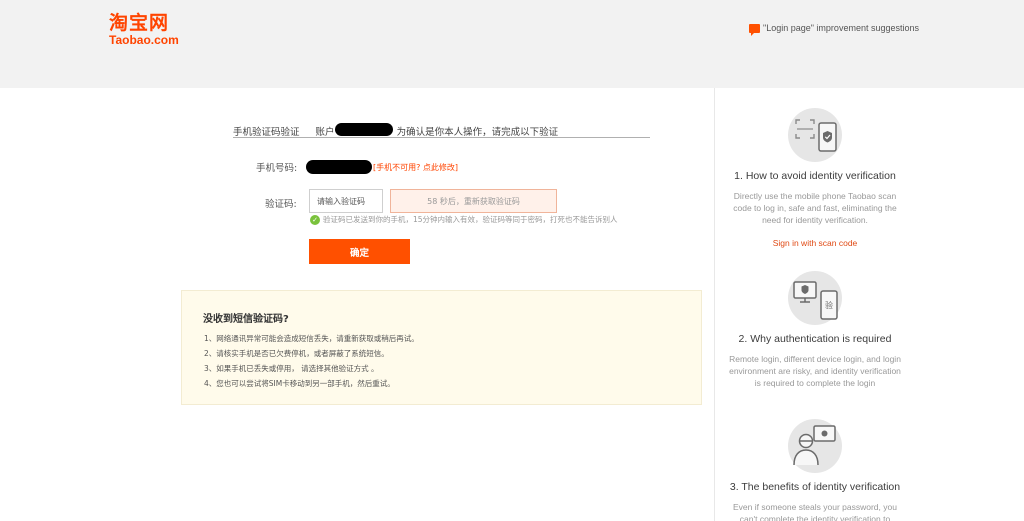  Describe the element at coordinates (315, 219) in the screenshot. I see `check-circle-icon: ✓` at that location.